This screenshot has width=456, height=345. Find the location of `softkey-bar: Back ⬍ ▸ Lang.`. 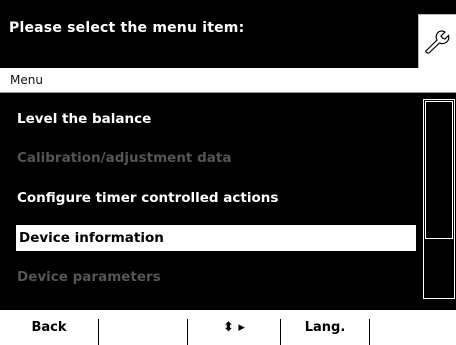

softkey-bar: Back ⬍ ▸ Lang. is located at coordinates (228, 327).